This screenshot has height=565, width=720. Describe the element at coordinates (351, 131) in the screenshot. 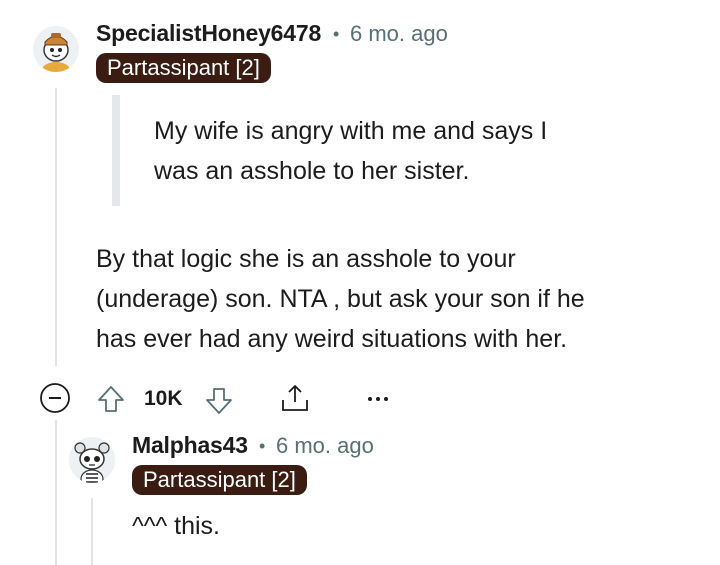

I see `quote-line-1: My wife is angry with me and says I` at that location.